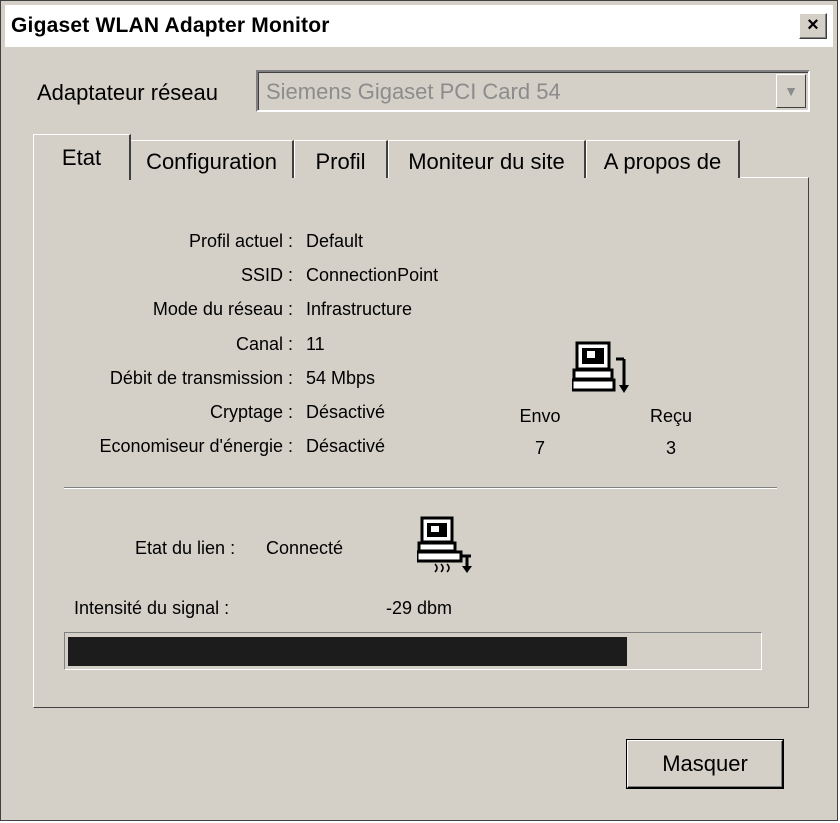  I want to click on computer-network-icon, so click(600, 367).